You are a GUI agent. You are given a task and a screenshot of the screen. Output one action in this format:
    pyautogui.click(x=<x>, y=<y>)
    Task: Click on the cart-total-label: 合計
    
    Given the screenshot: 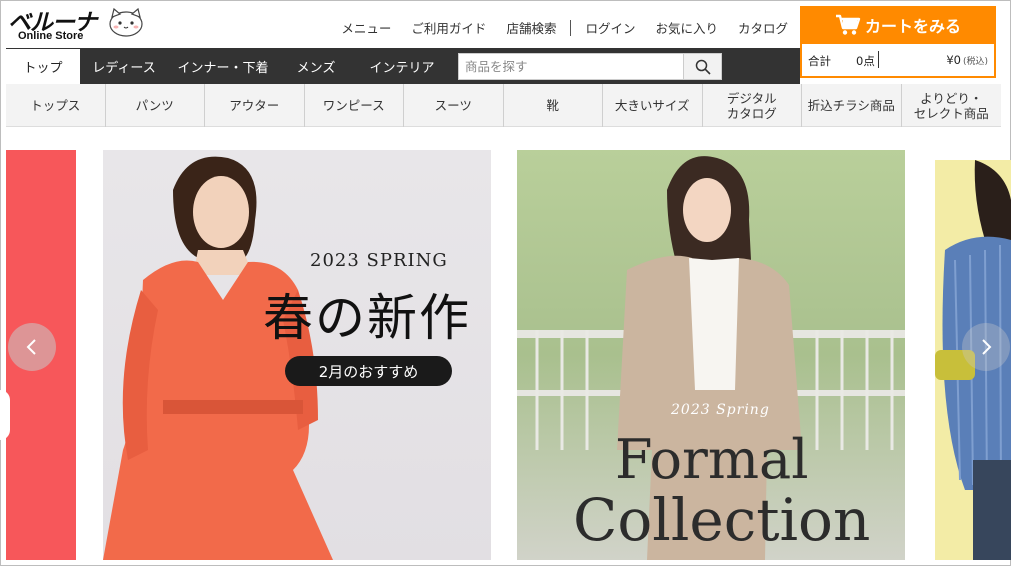 What is the action you would take?
    pyautogui.click(x=819, y=61)
    